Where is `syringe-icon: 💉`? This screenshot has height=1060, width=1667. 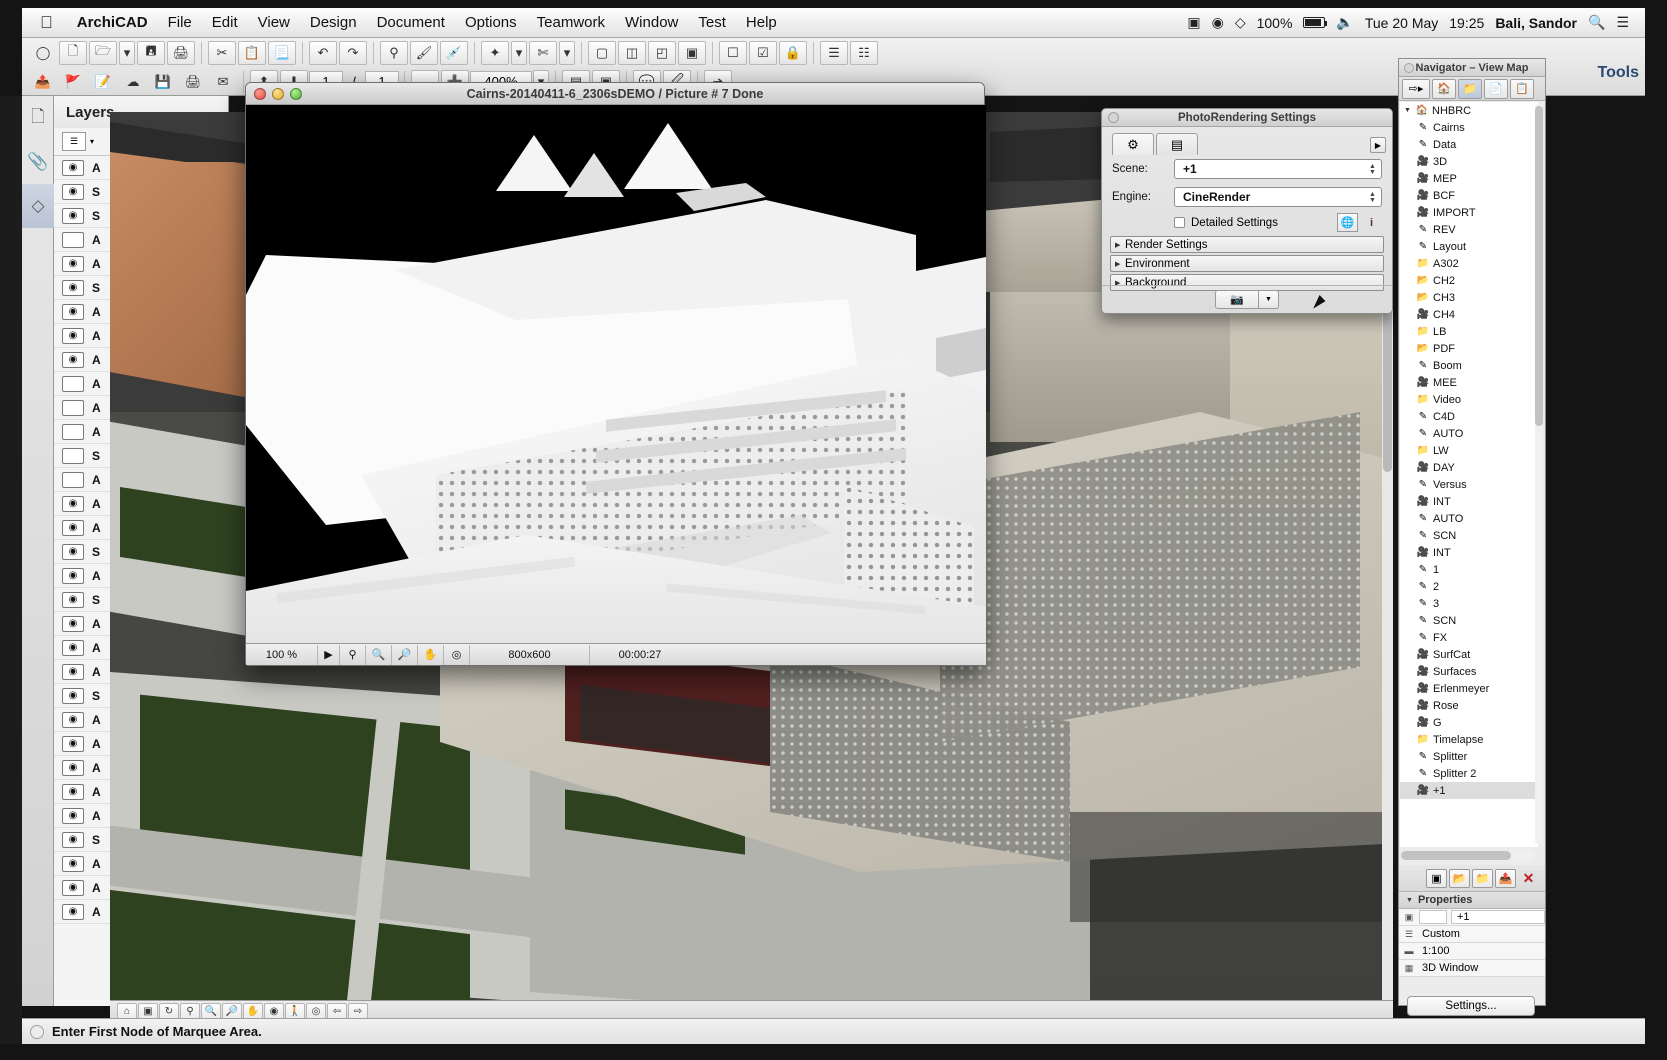 syringe-icon: 💉 is located at coordinates (454, 52).